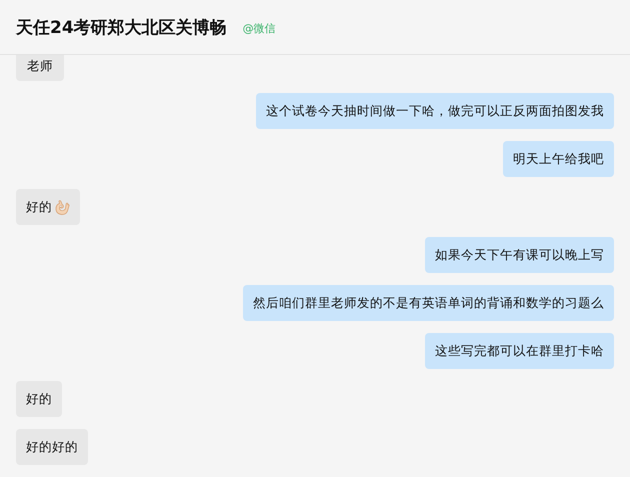 This screenshot has height=477, width=630. What do you see at coordinates (519, 351) in the screenshot?
I see `message-bubble: 这些写完都可以在群里打卡哈` at bounding box center [519, 351].